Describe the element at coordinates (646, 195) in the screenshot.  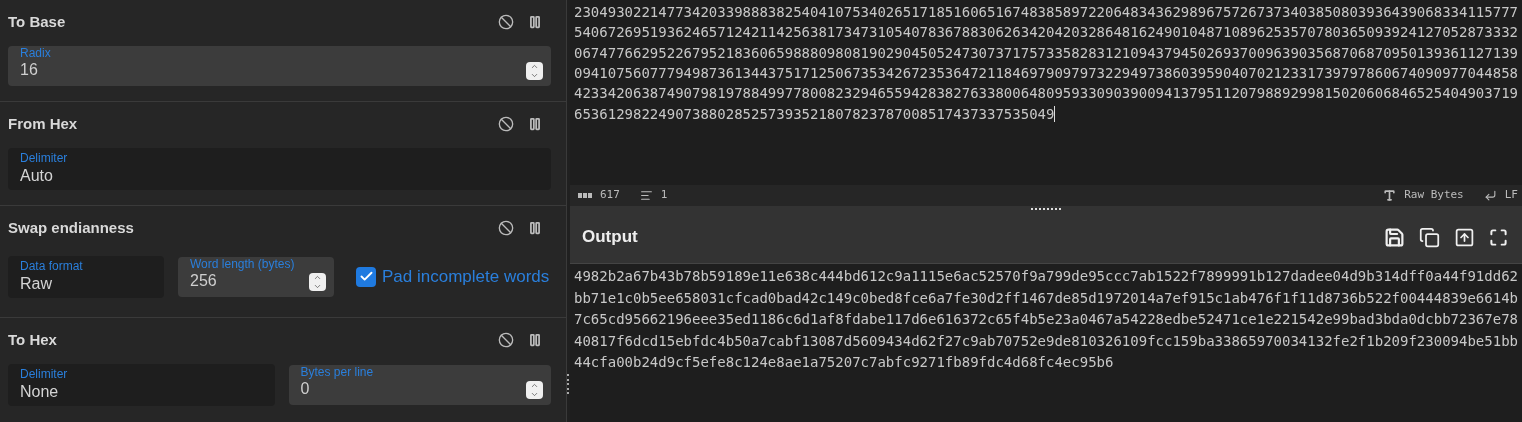
I see `lines-icon` at that location.